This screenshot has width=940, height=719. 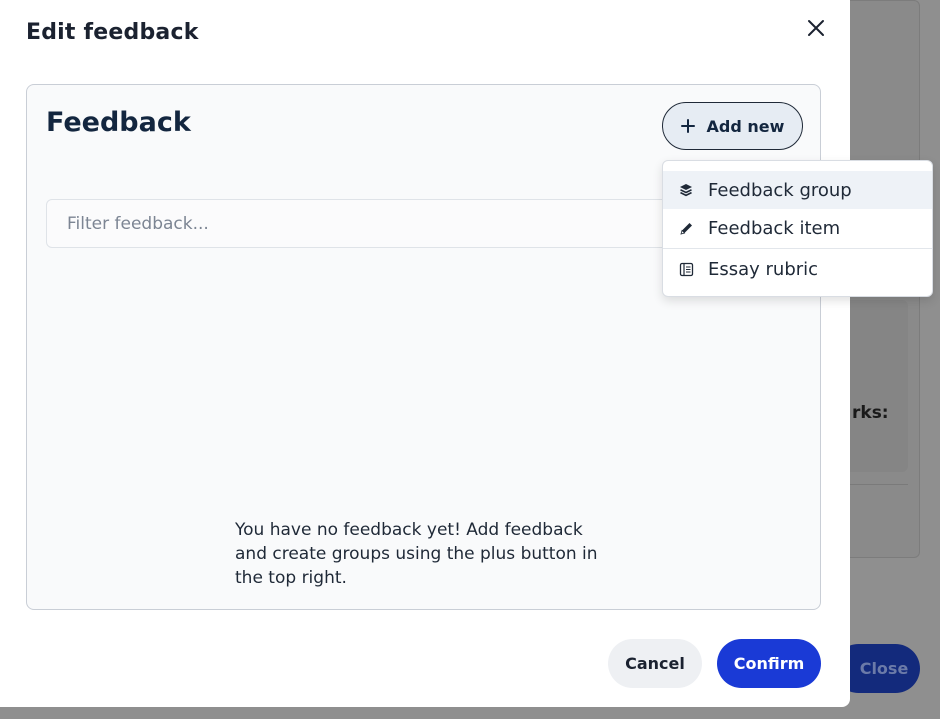 I want to click on layers-icon, so click(x=686, y=190).